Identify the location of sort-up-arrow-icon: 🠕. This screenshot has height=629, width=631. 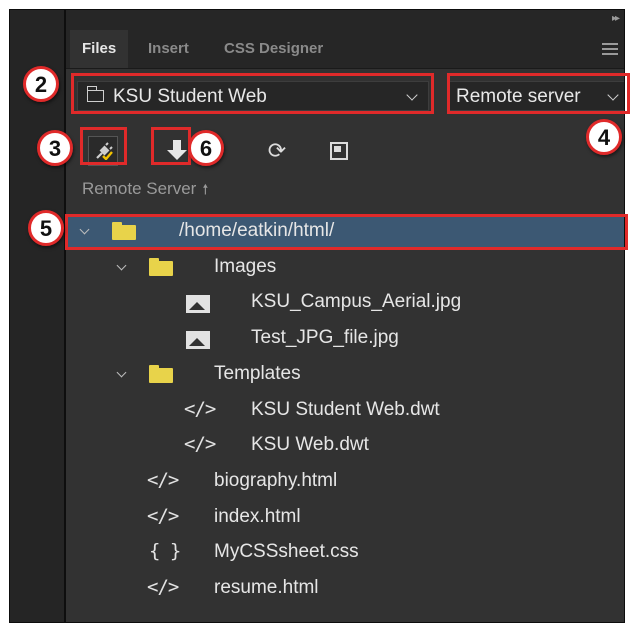
(205, 191).